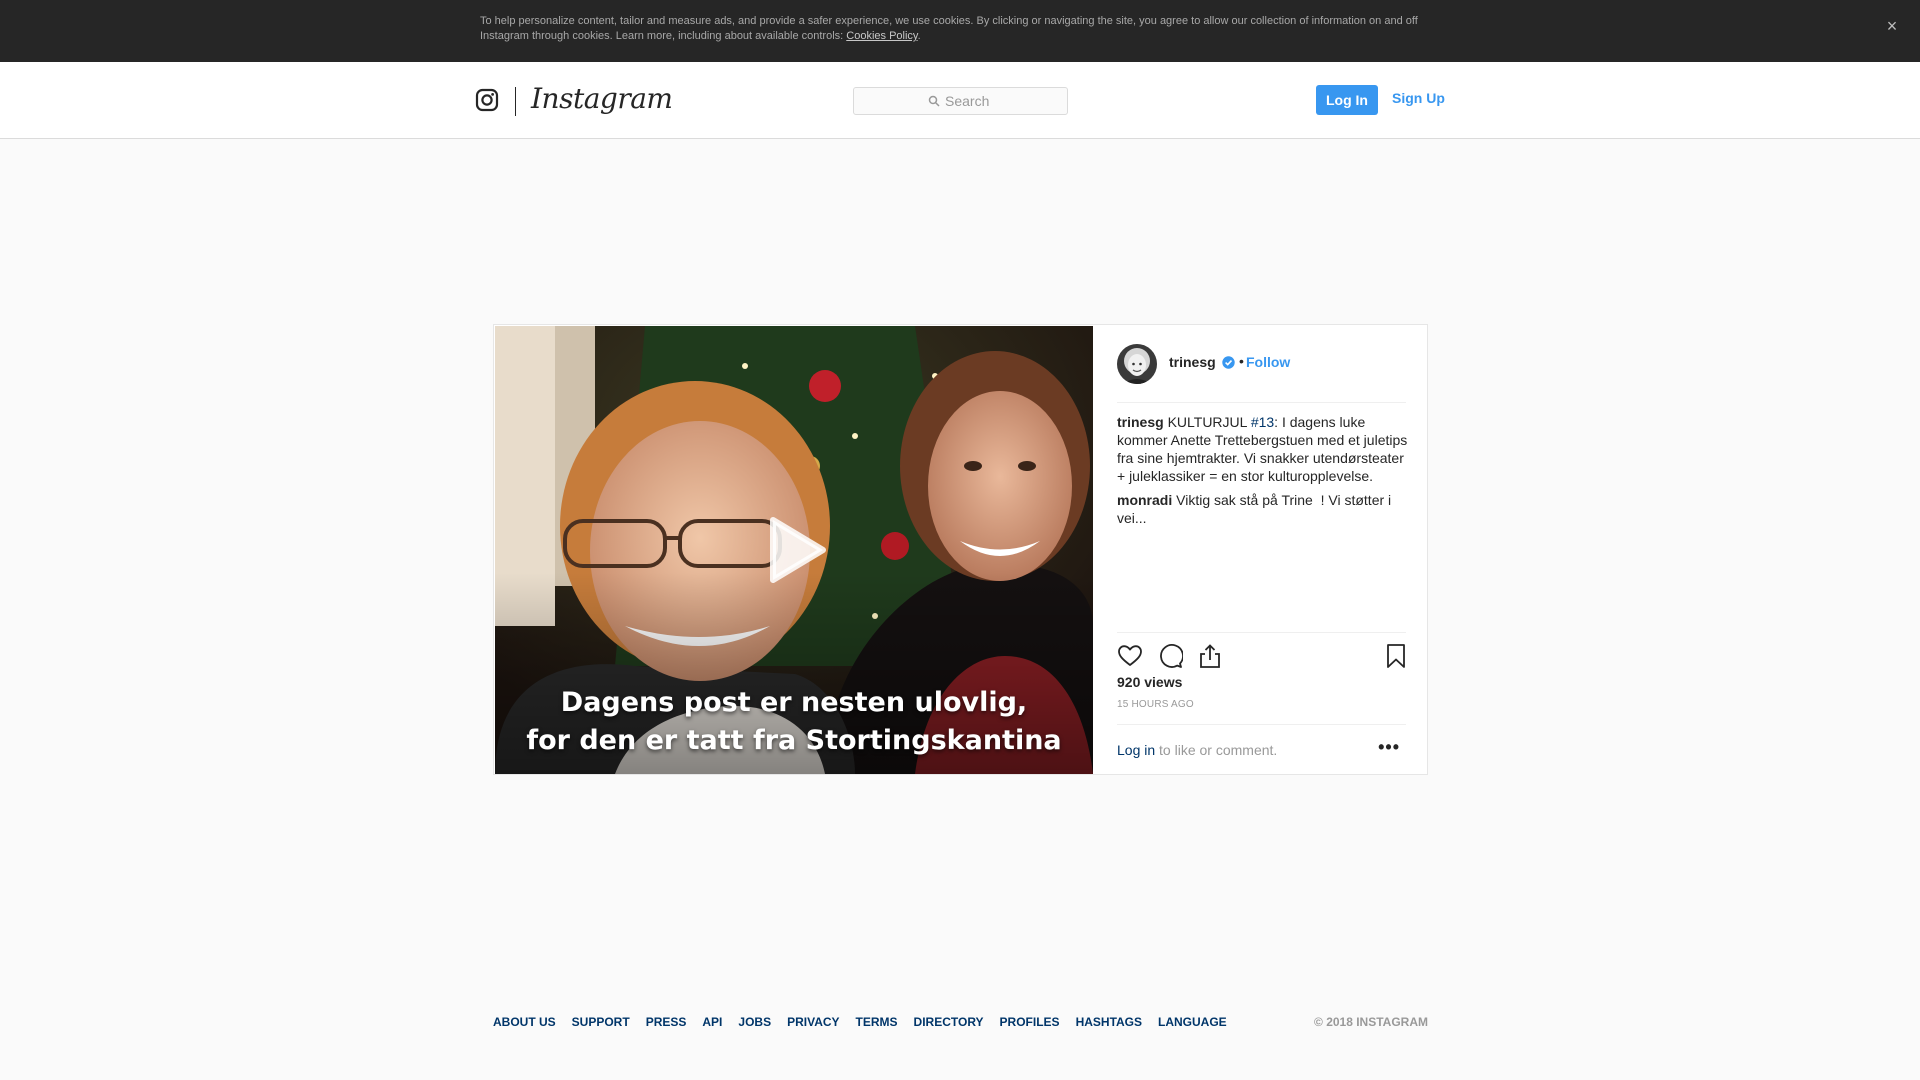 Image resolution: width=1920 pixels, height=1080 pixels. Describe the element at coordinates (1268, 362) in the screenshot. I see `follow-button: Follow` at that location.